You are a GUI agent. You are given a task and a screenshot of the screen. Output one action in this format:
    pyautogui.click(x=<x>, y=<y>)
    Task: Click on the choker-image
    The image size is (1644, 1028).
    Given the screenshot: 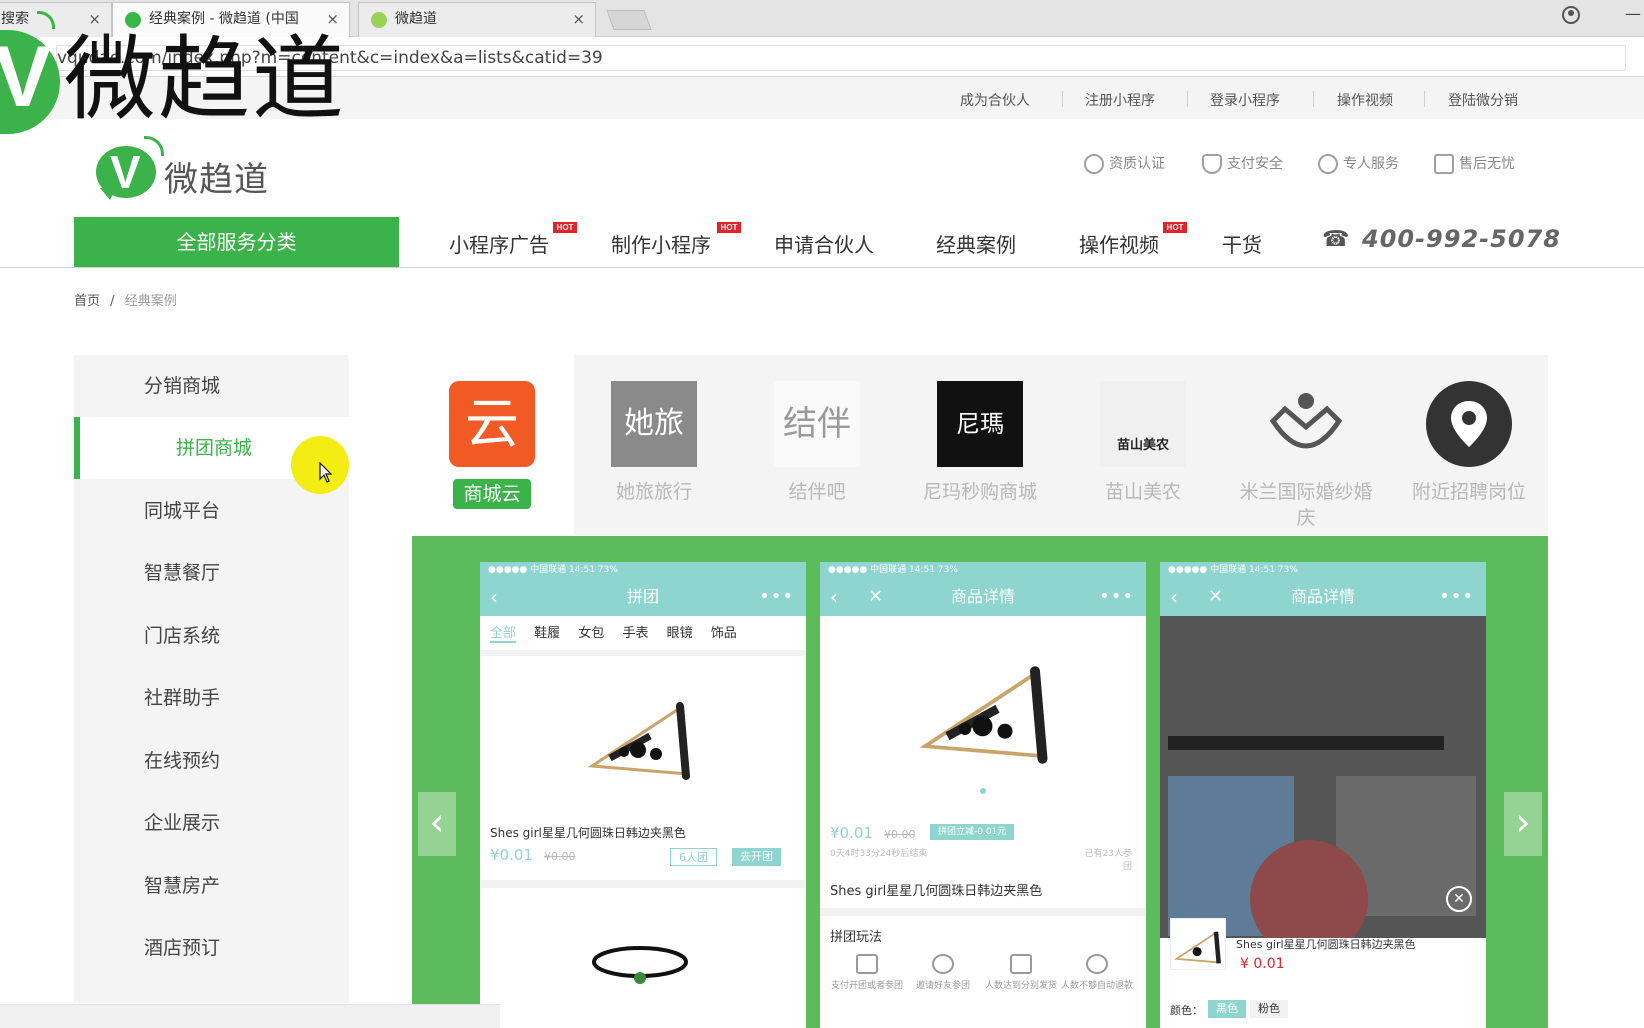 What is the action you would take?
    pyautogui.click(x=640, y=965)
    